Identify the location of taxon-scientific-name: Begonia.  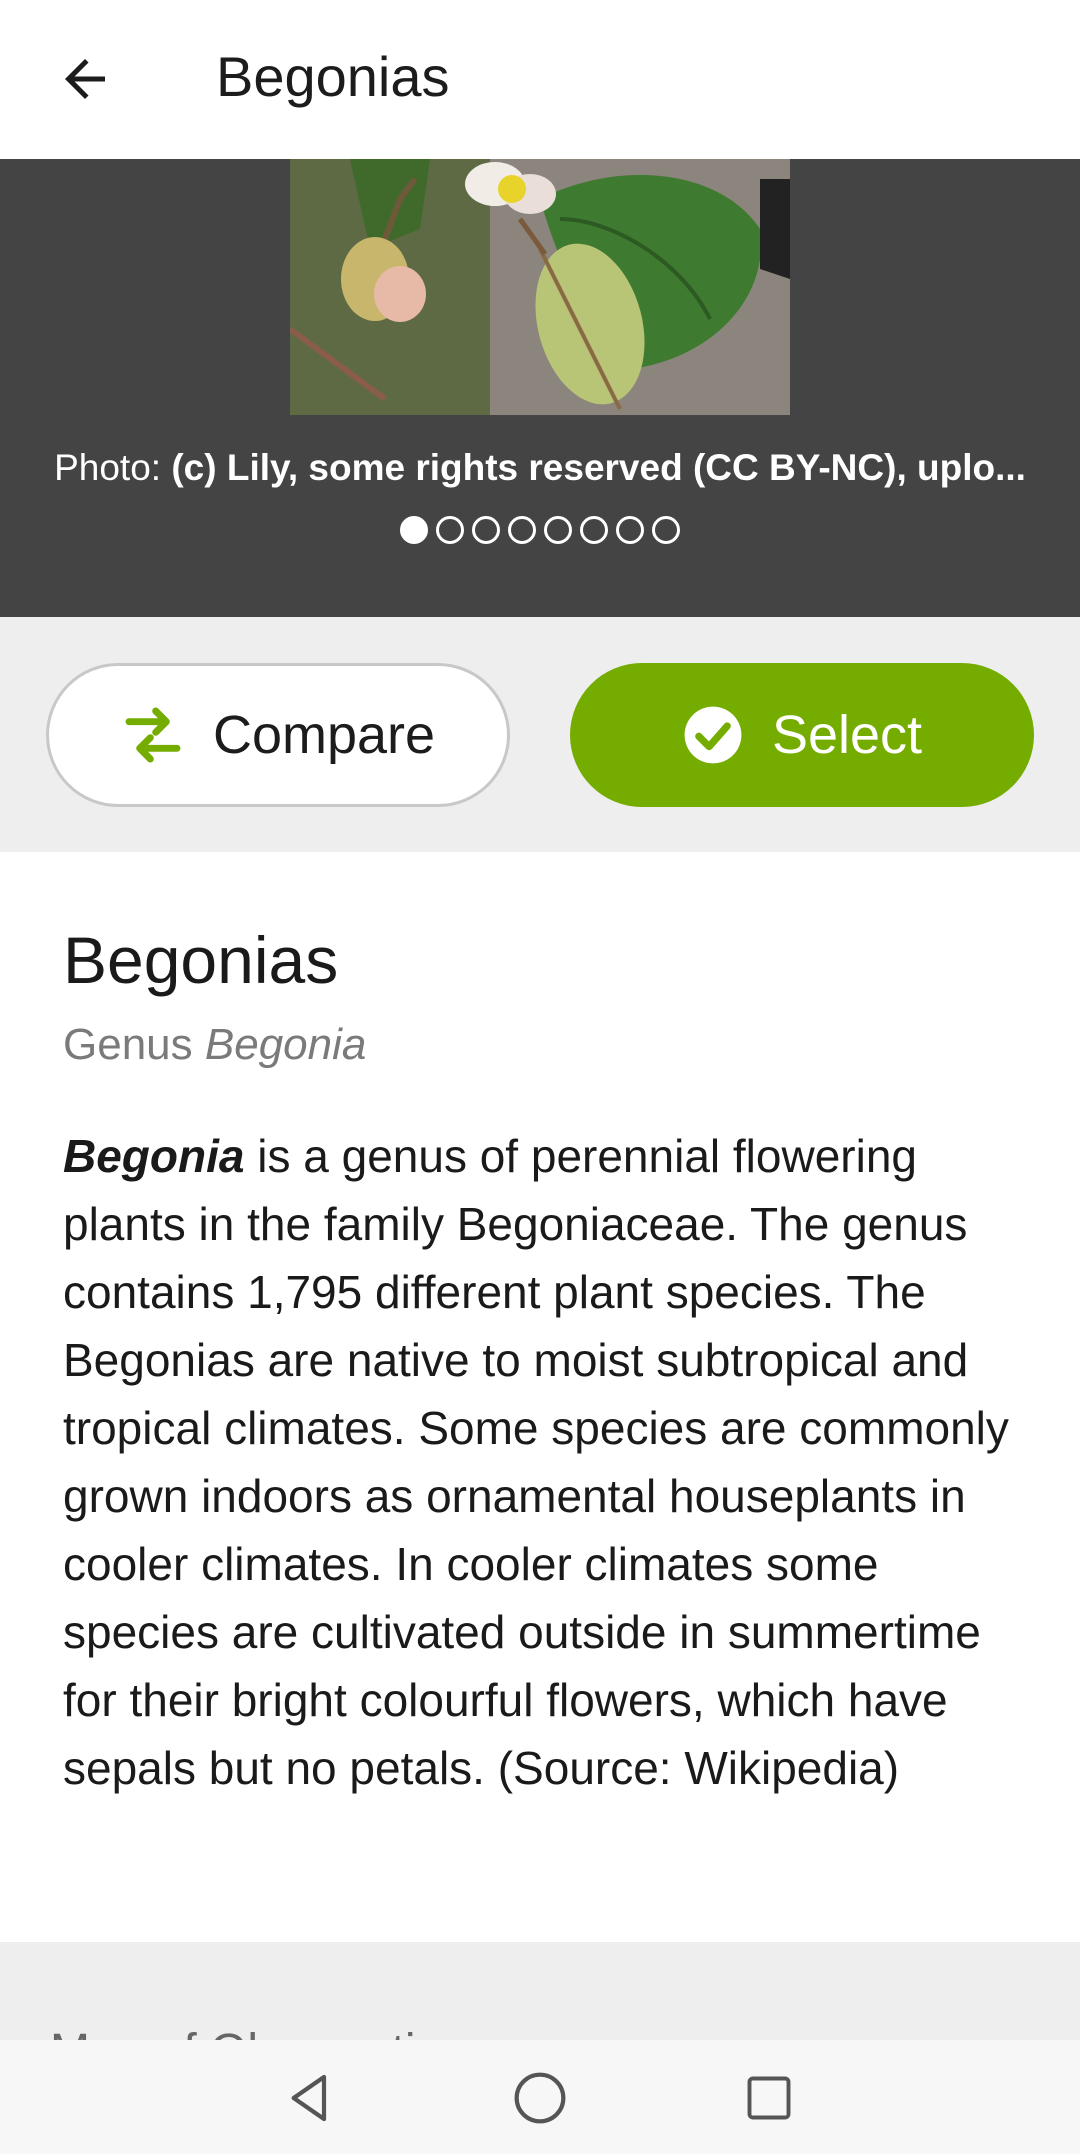
(285, 1044).